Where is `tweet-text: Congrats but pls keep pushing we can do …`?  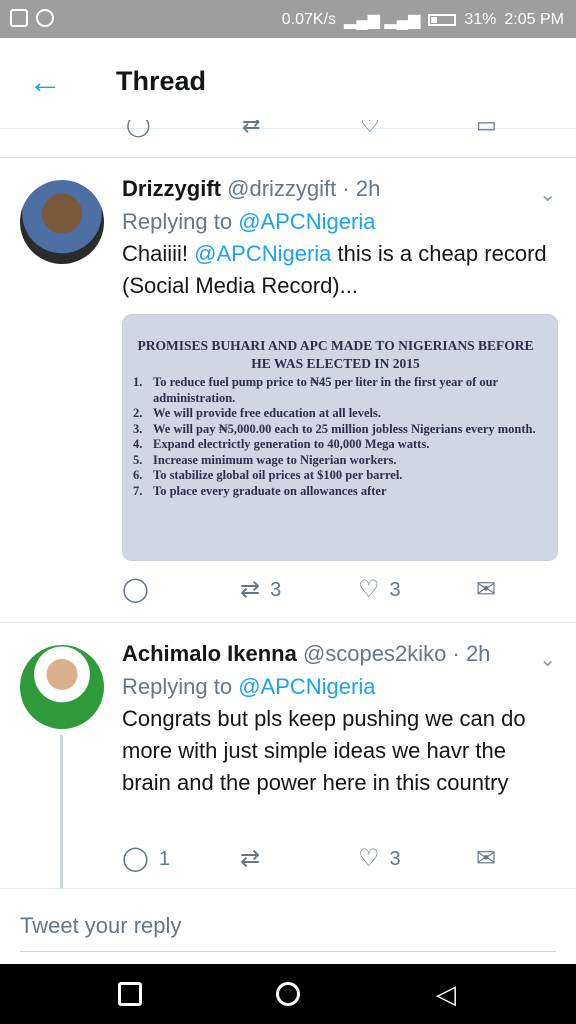
tweet-text: Congrats but pls keep pushing we can do … is located at coordinates (324, 750).